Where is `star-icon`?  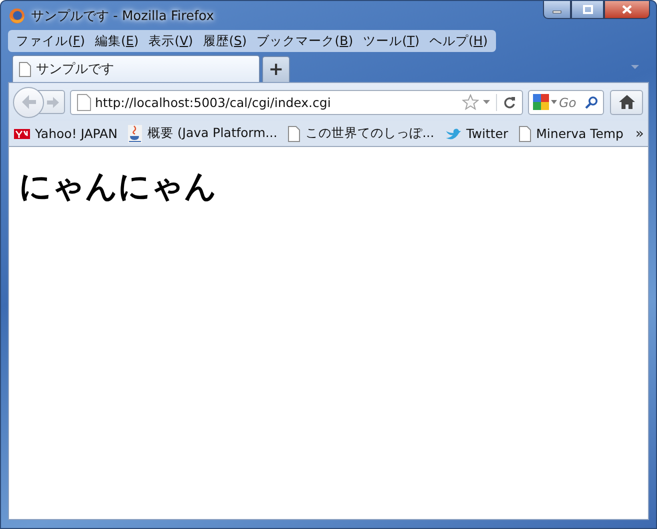
star-icon is located at coordinates (470, 102).